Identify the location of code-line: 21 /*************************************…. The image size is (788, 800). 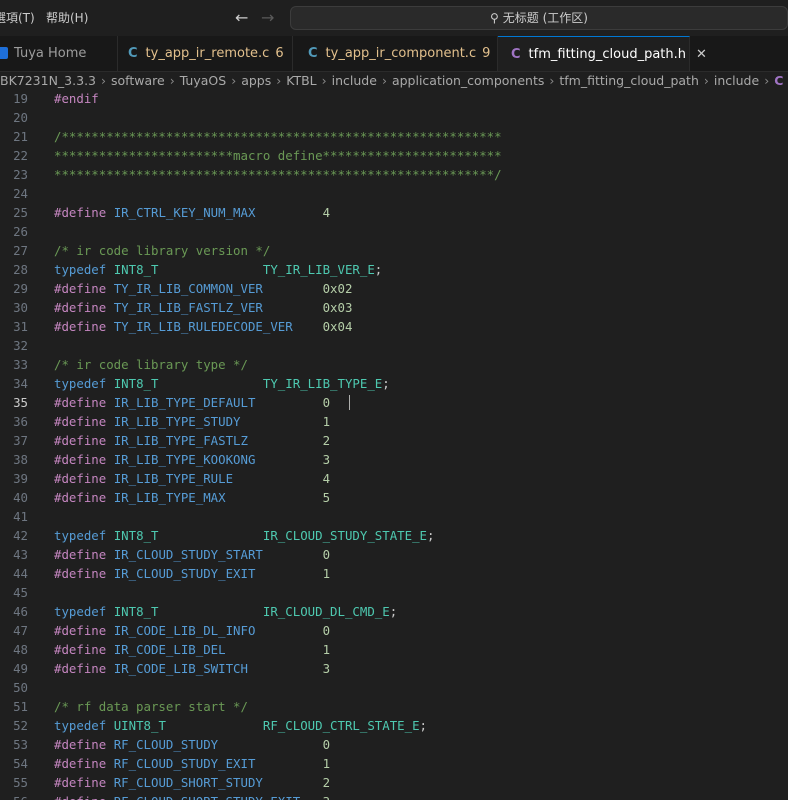
(394, 136).